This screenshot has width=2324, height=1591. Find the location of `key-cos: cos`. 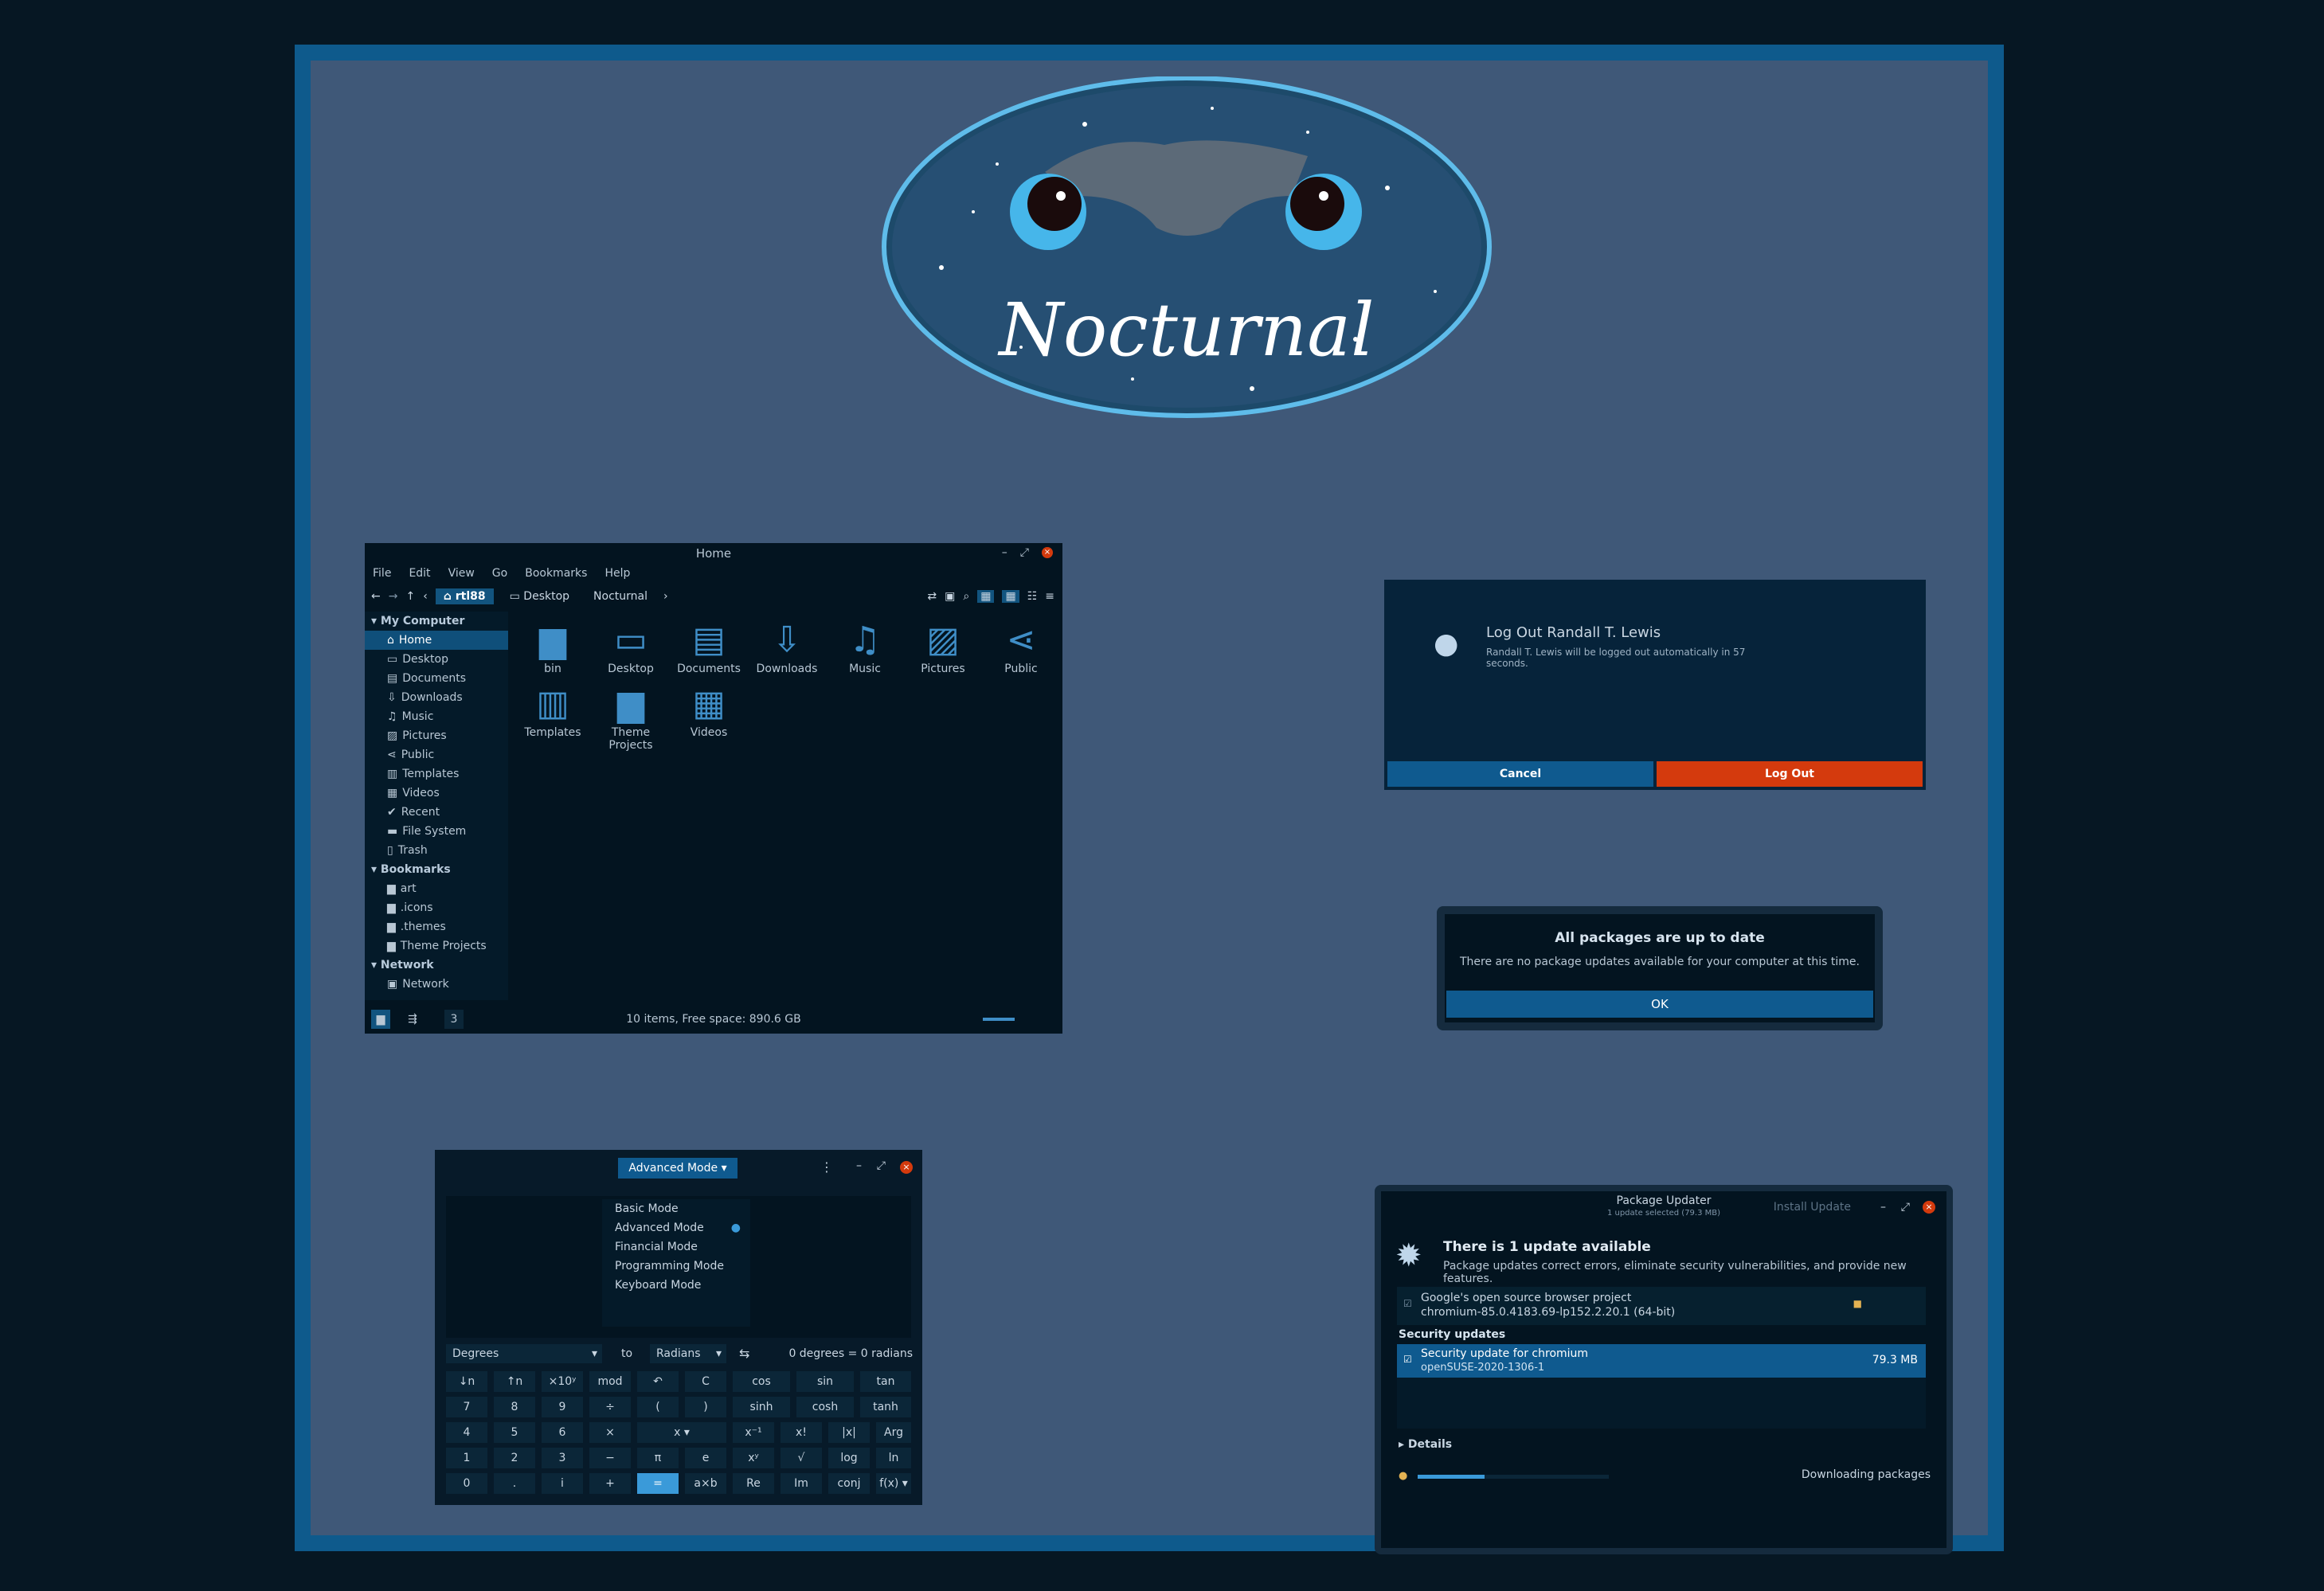

key-cos: cos is located at coordinates (761, 1381).